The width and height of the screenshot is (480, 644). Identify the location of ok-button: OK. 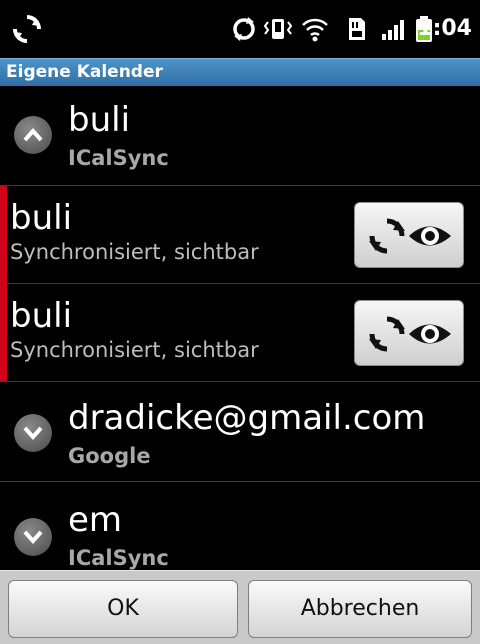
(123, 609).